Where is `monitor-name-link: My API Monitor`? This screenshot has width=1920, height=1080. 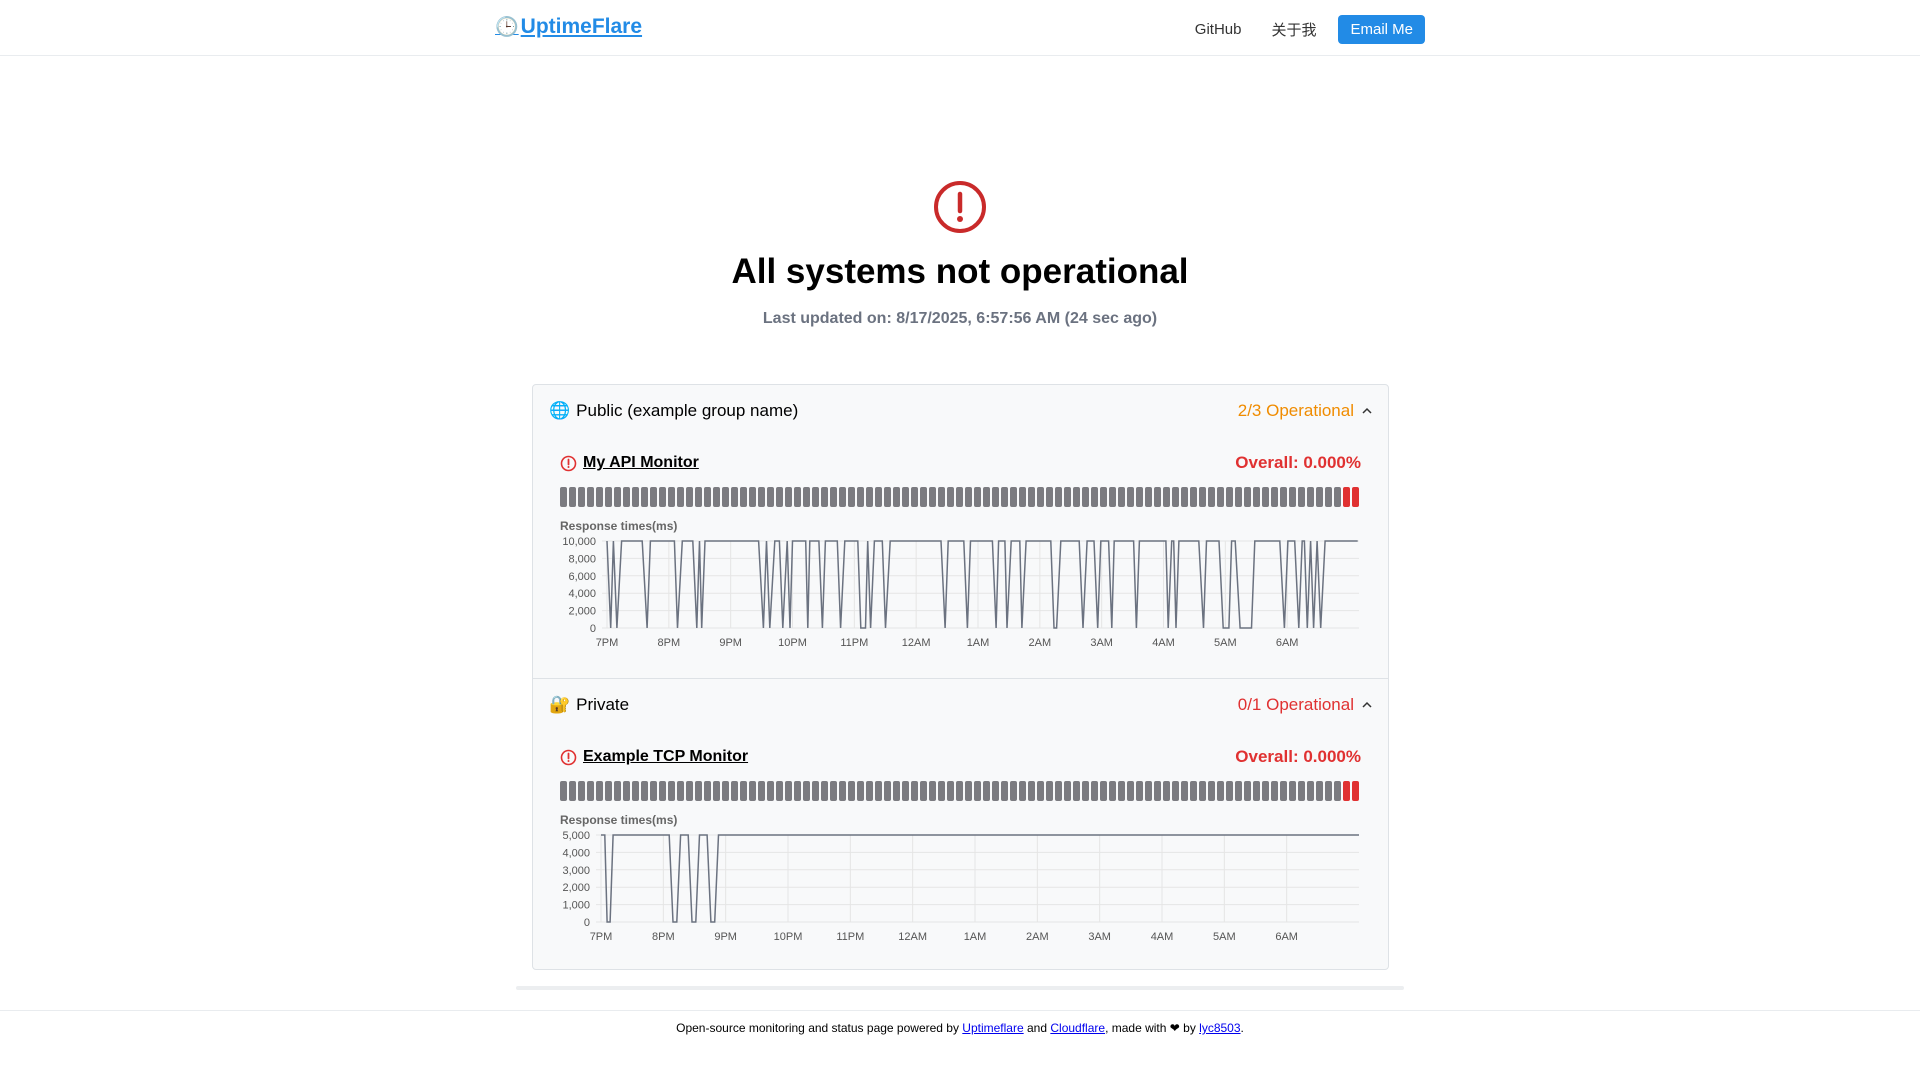 monitor-name-link: My API Monitor is located at coordinates (629, 463).